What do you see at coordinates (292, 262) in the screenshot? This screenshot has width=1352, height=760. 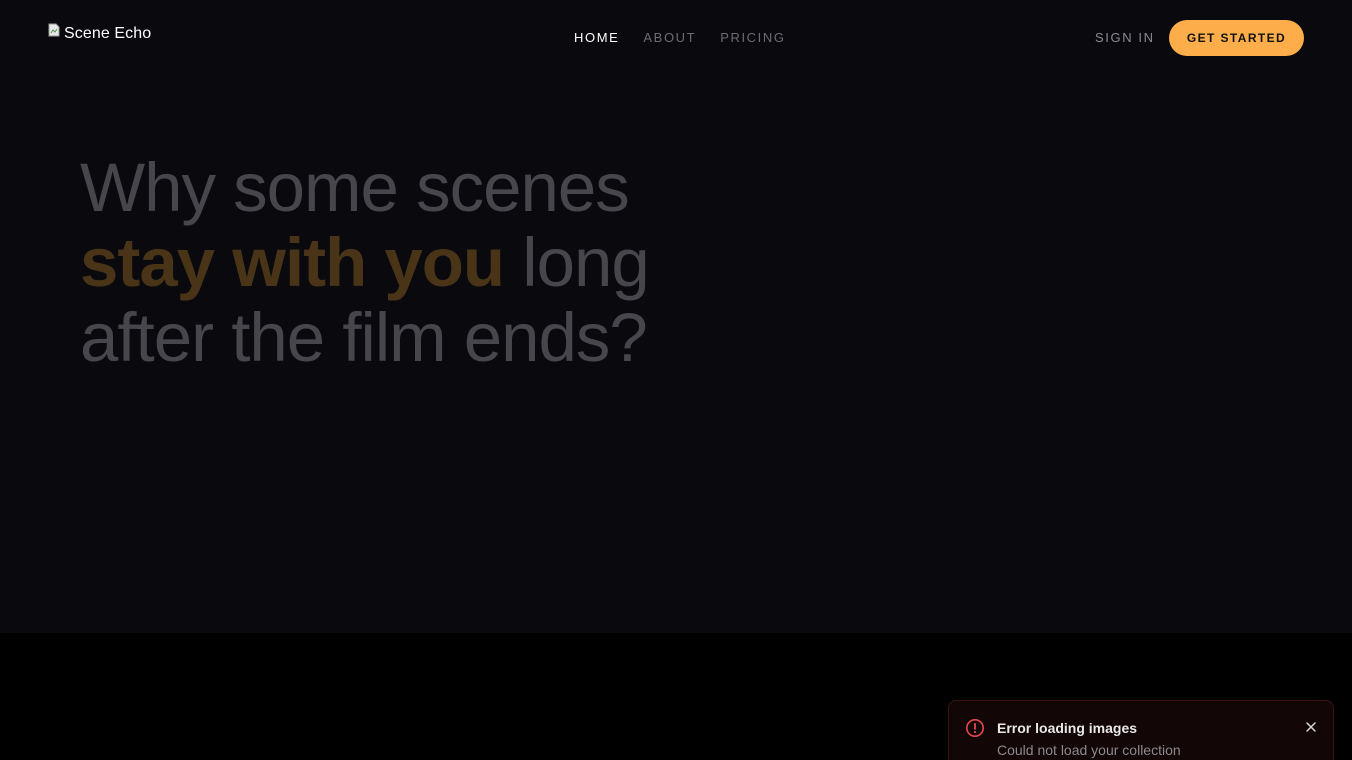 I see `headline-accent: stay with you` at bounding box center [292, 262].